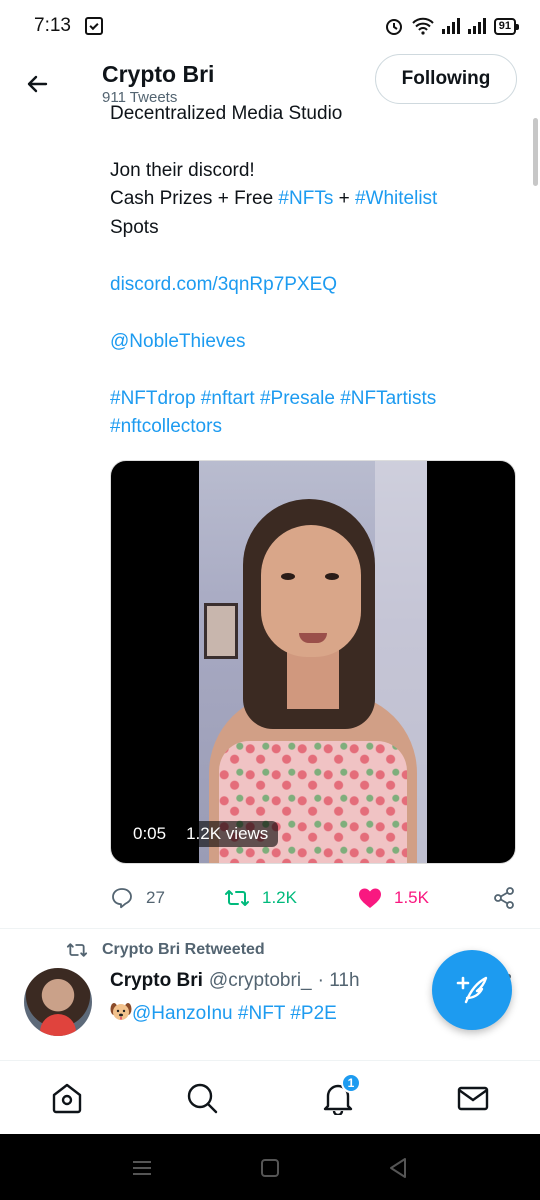 The image size is (540, 1200). I want to click on hashtag-links: #nftcollectors, so click(315, 427).